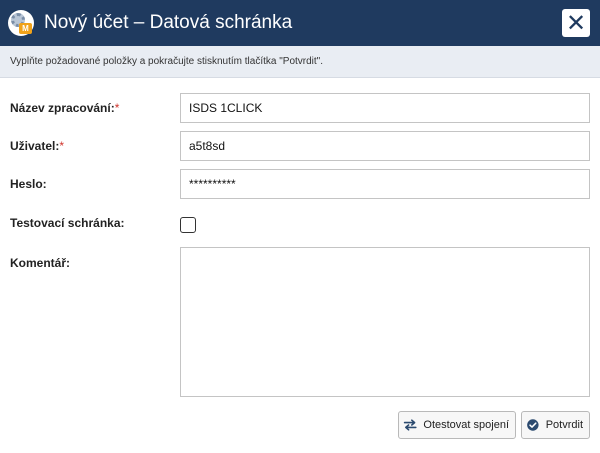 Image resolution: width=600 pixels, height=453 pixels. Describe the element at coordinates (533, 425) in the screenshot. I see `check-circle-icon` at that location.